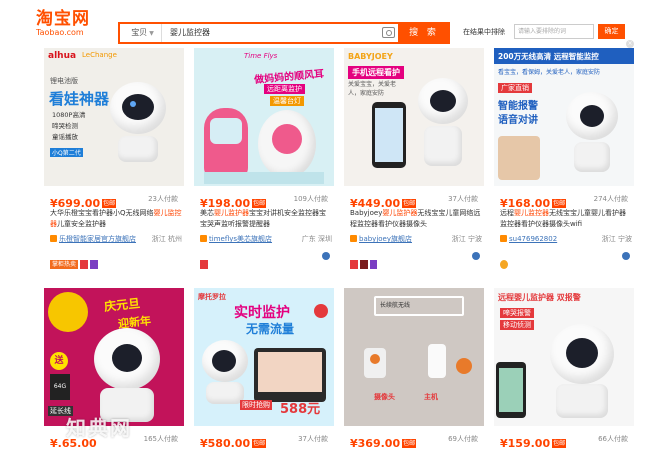 This screenshot has width=659, height=457. Describe the element at coordinates (225, 443) in the screenshot. I see `price: ¥580.00` at that location.